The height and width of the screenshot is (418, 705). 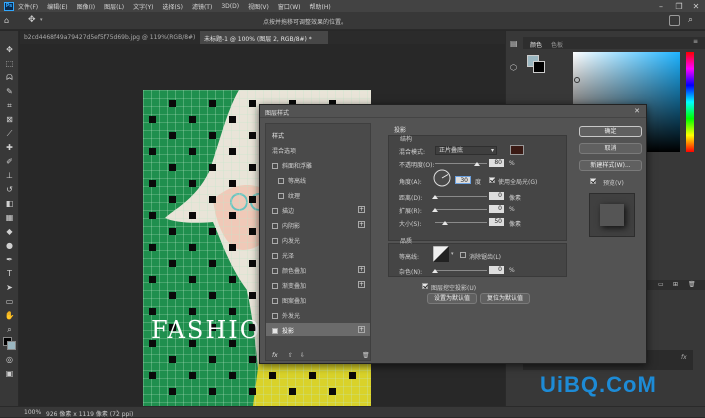 What do you see at coordinates (696, 6) in the screenshot?
I see `close-window-icon: ✕` at bounding box center [696, 6].